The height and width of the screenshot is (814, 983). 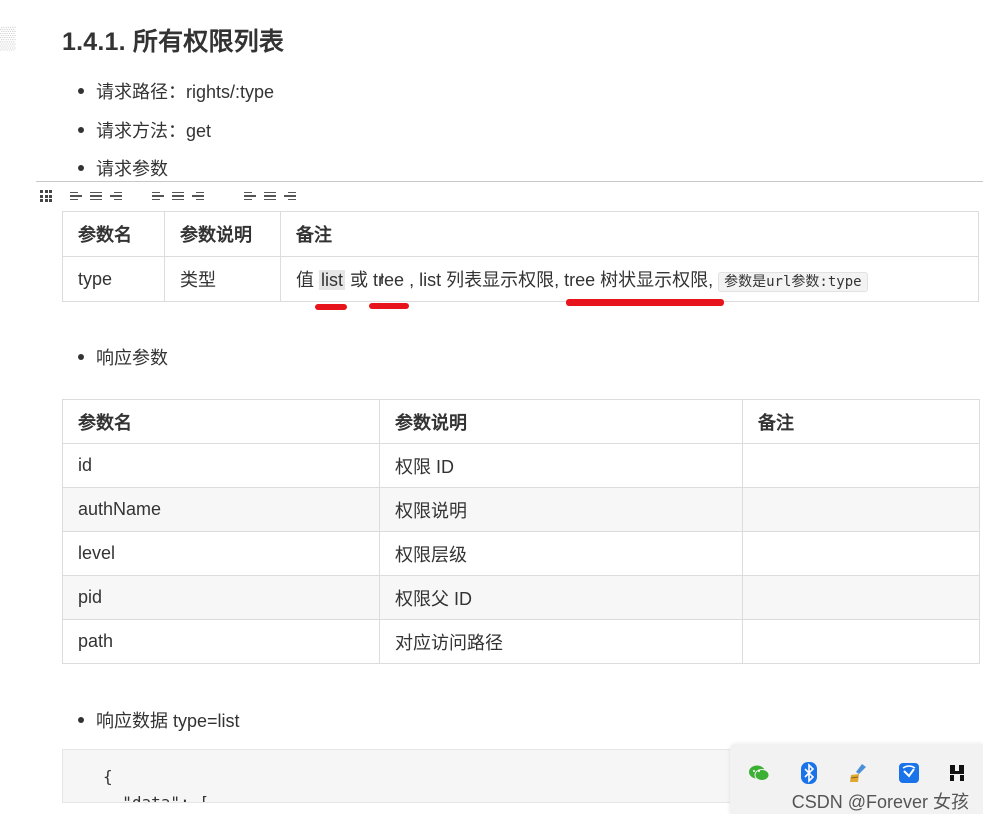 I want to click on section-heading: 1.4.1. 所有权限列表, so click(x=173, y=42).